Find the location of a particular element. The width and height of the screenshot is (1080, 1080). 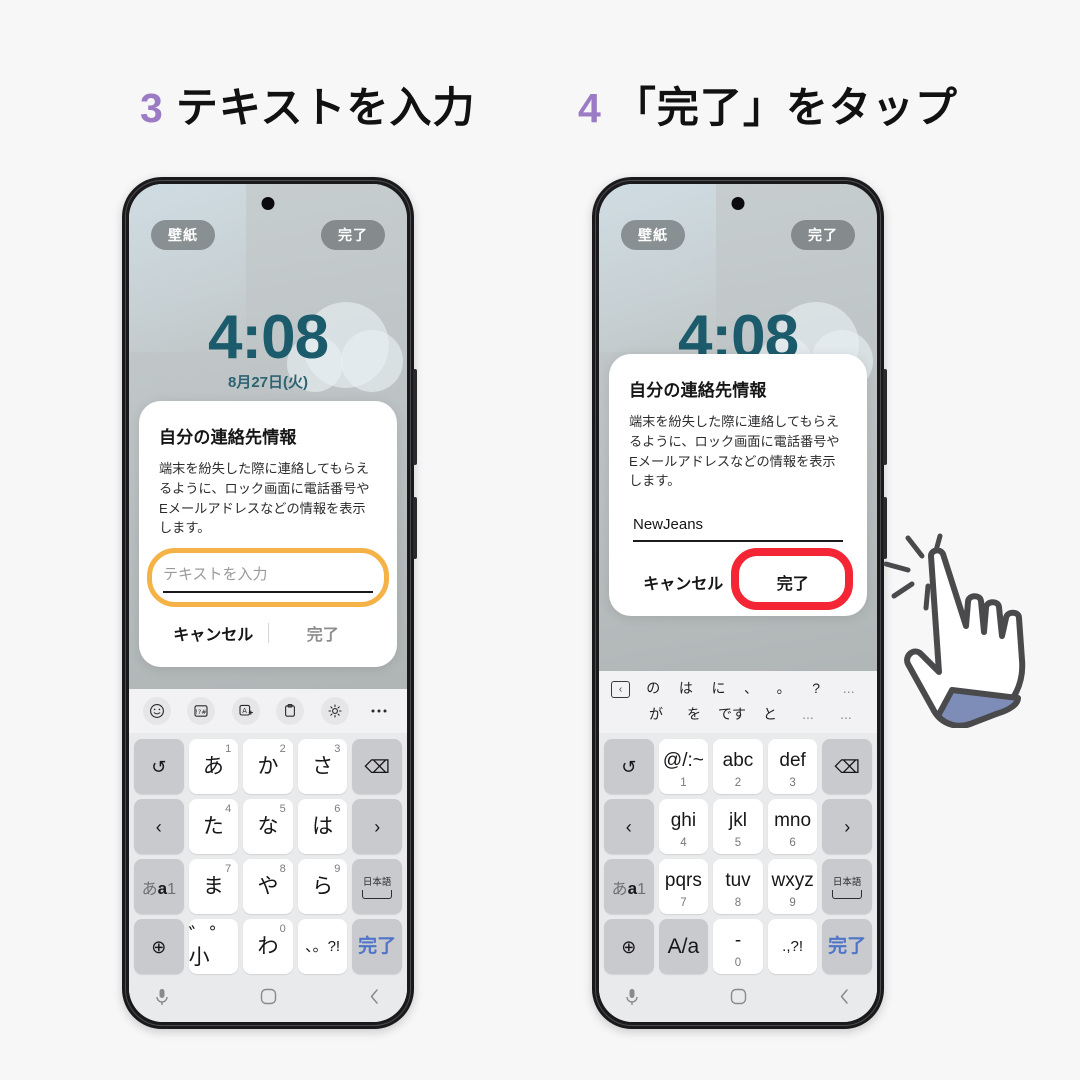

key-a: あ1 is located at coordinates (213, 766).